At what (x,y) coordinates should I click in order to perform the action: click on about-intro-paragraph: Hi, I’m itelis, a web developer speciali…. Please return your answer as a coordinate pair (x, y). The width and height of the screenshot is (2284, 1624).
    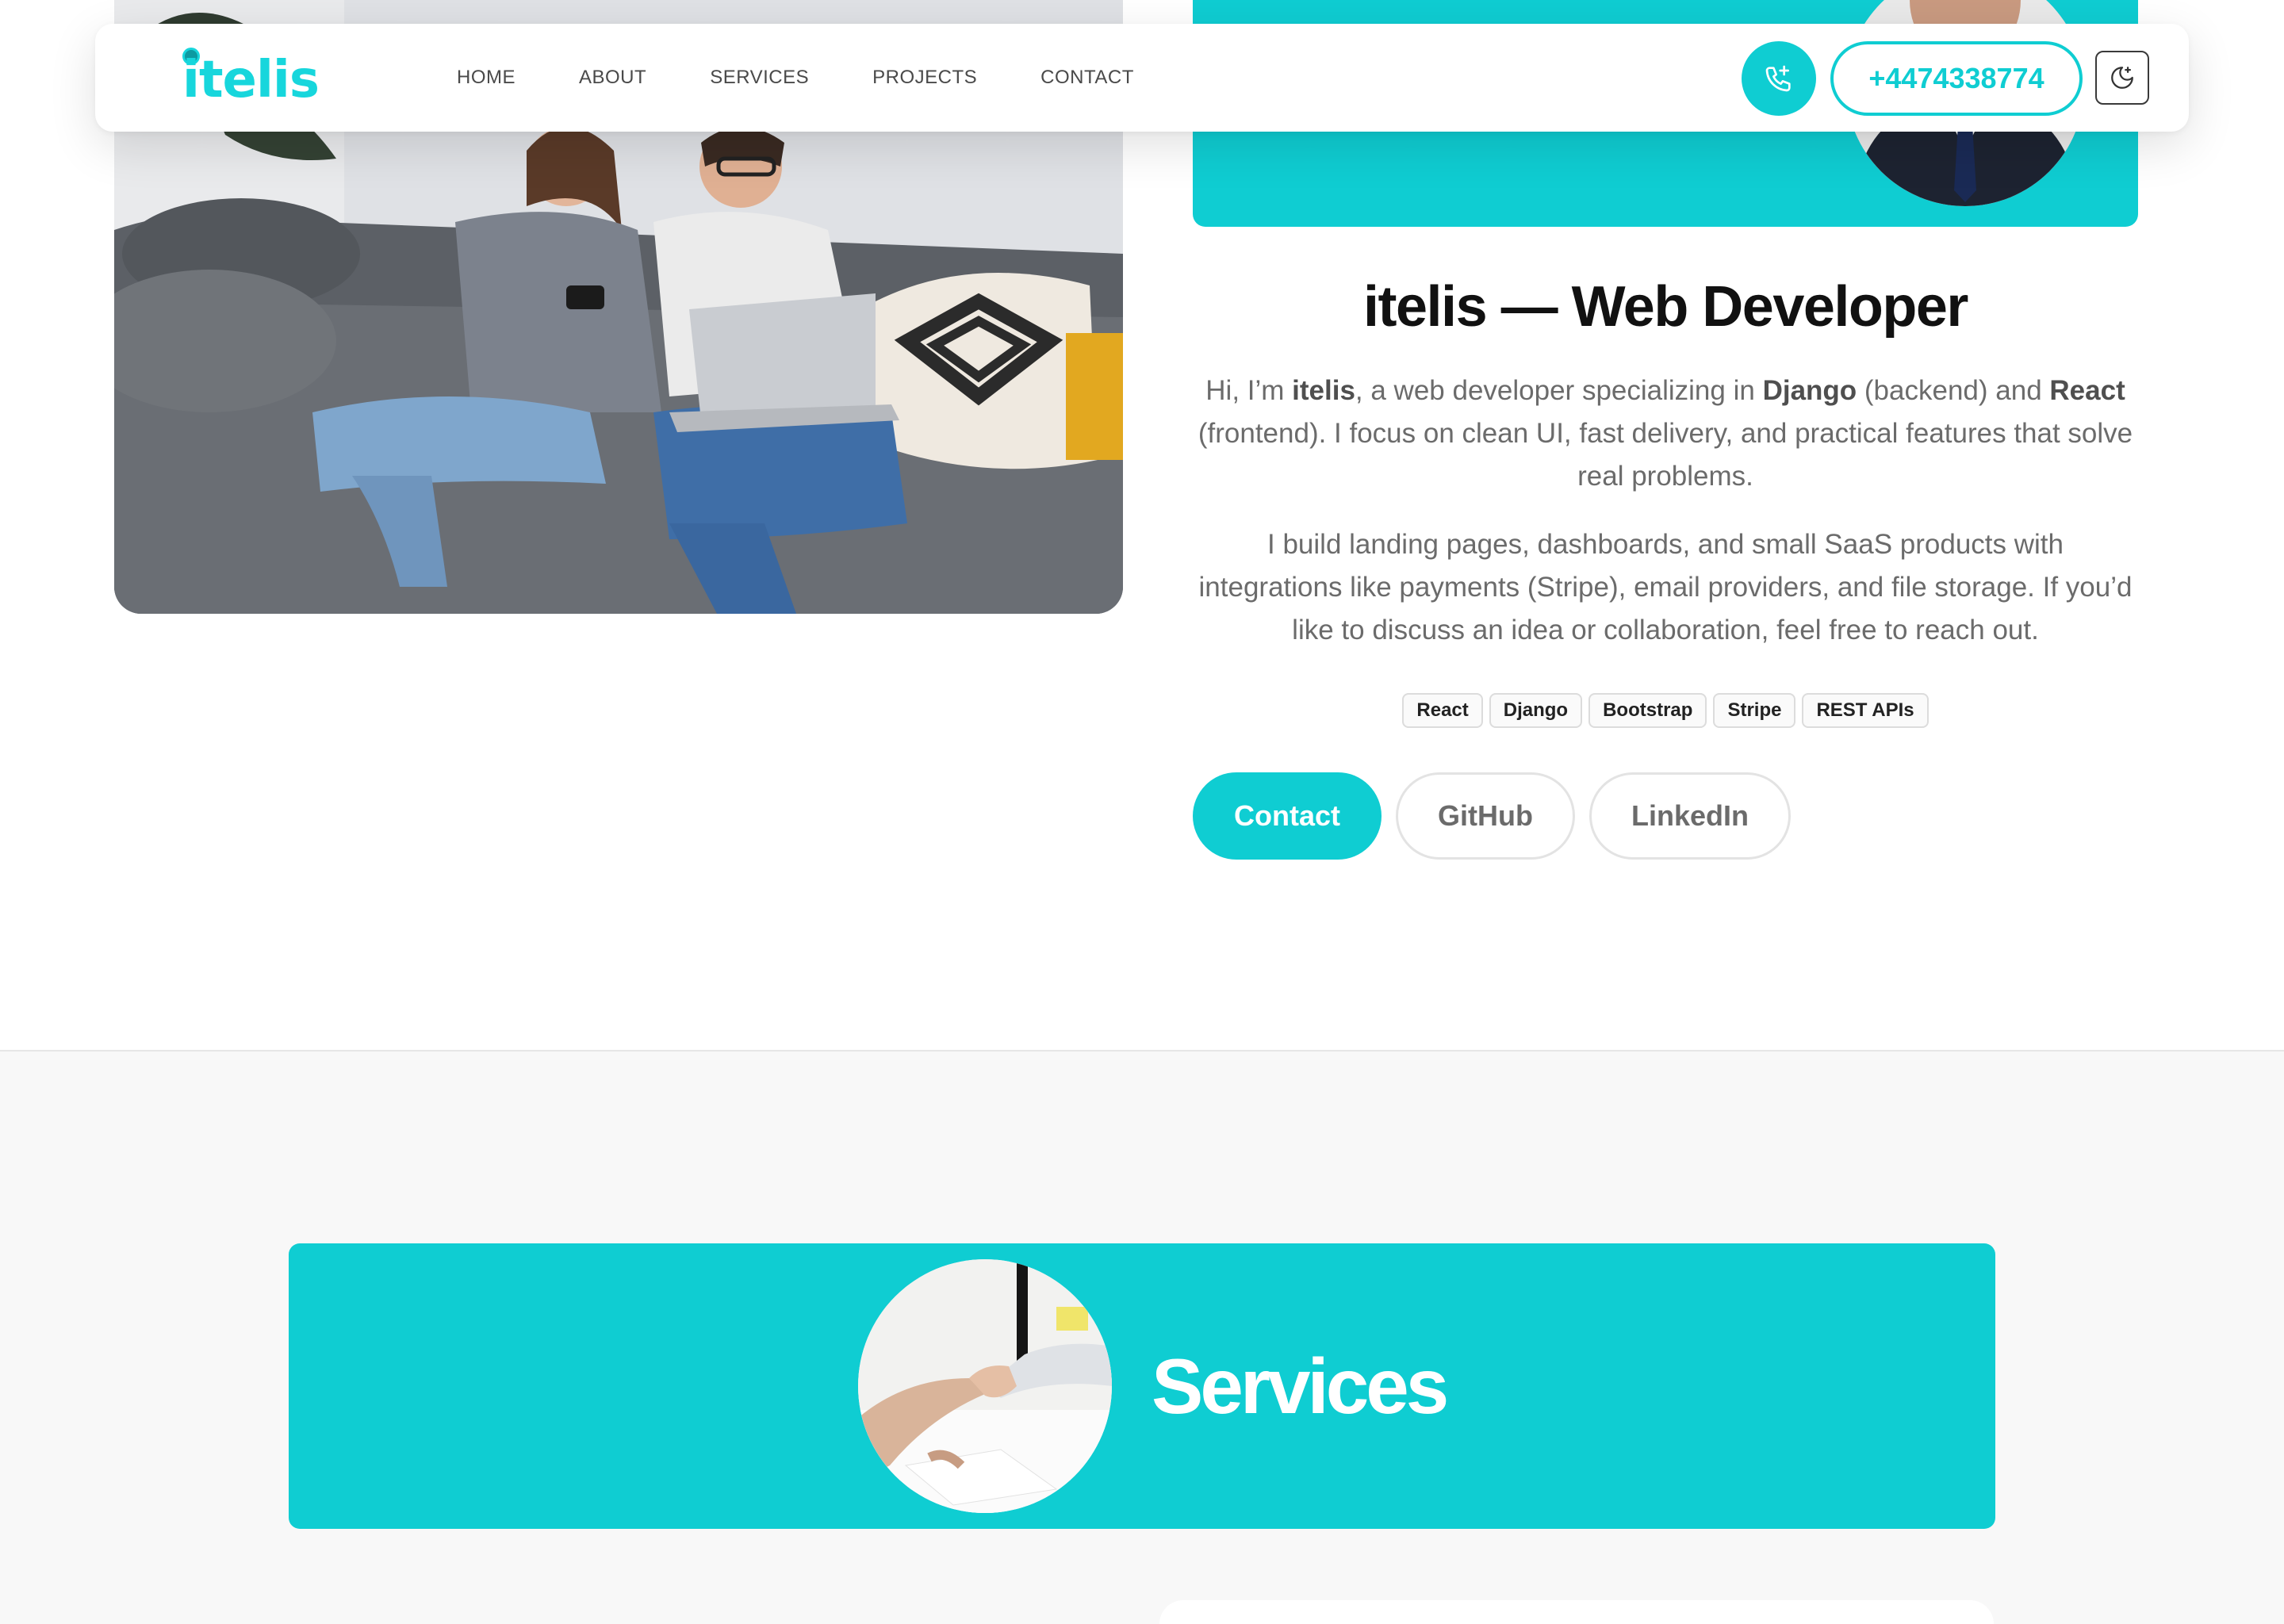
    Looking at the image, I should click on (1665, 434).